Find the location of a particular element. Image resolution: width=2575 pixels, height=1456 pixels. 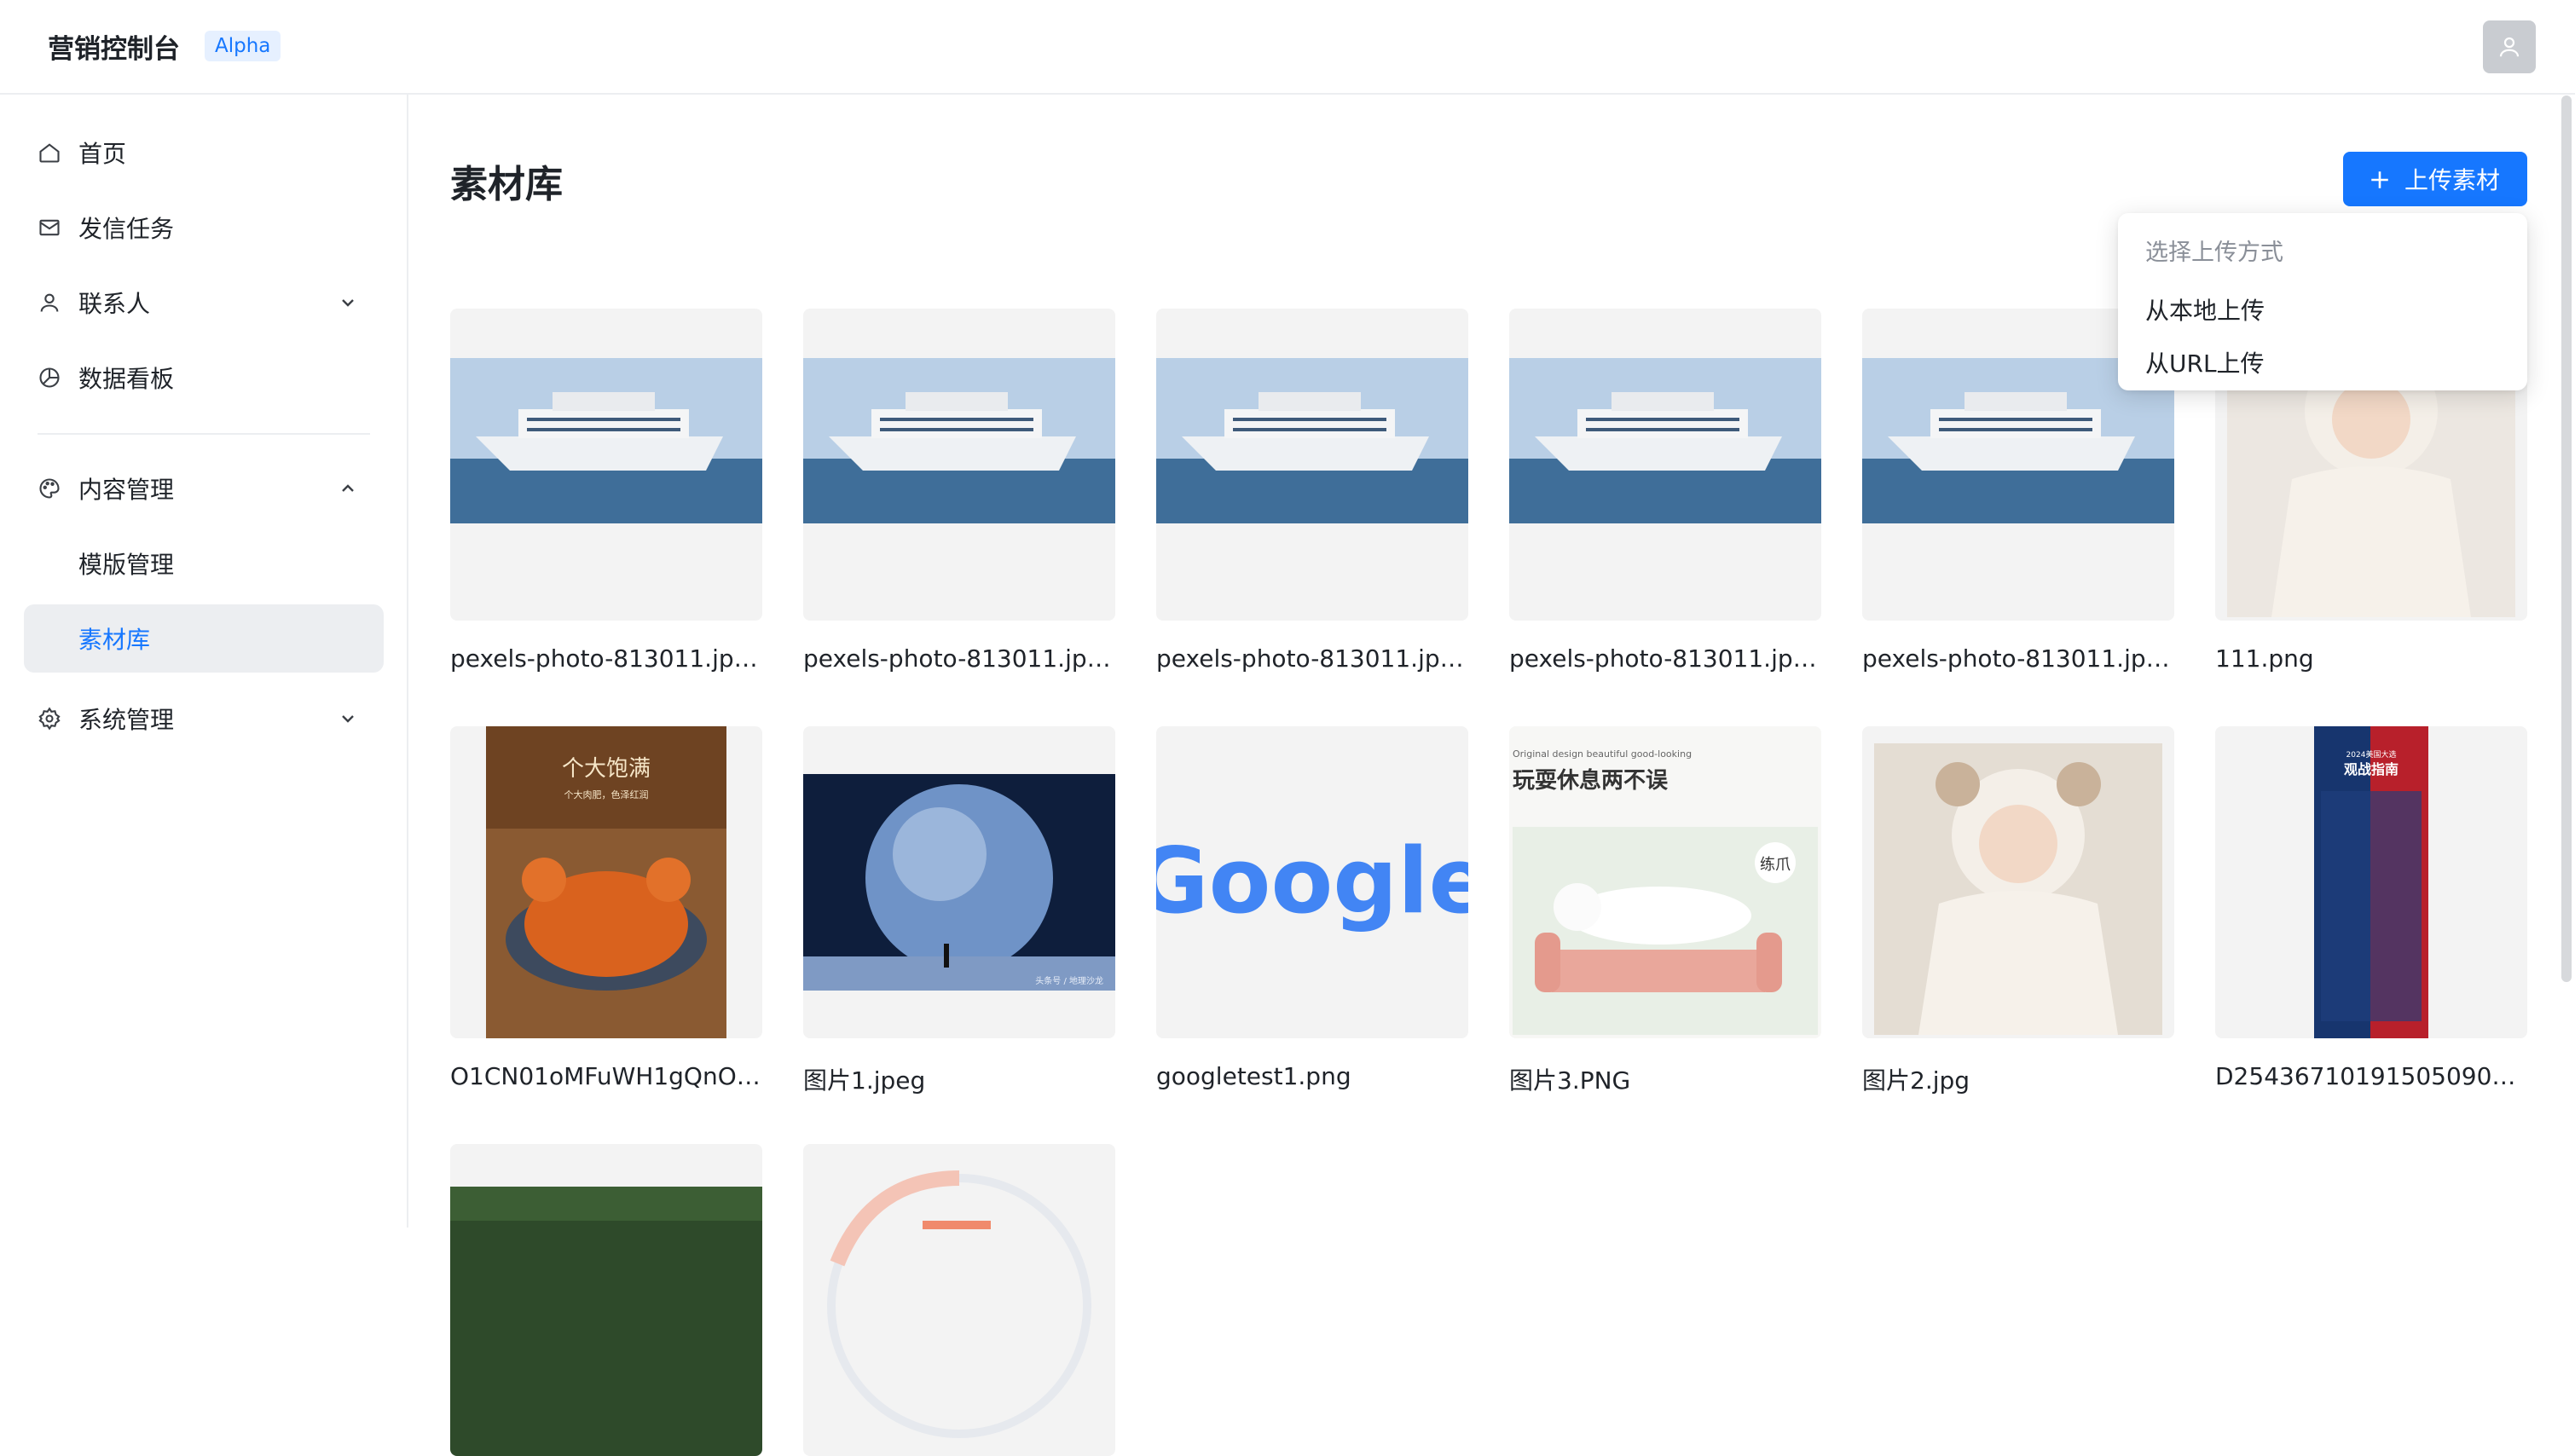

asset-thumbnail: 头条号 / 地理沙龙 is located at coordinates (959, 882).